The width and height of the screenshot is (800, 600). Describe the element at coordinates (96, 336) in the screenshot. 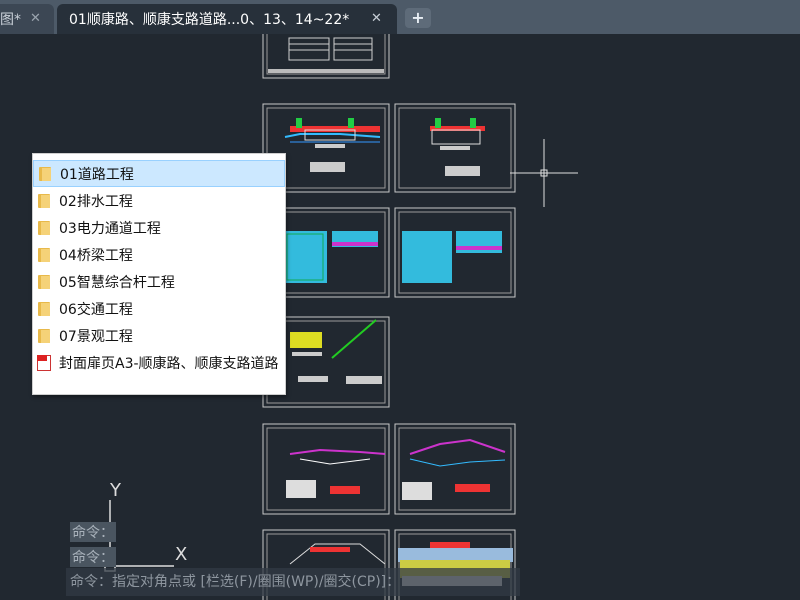

I see `list-item-label: 07景观工程` at that location.